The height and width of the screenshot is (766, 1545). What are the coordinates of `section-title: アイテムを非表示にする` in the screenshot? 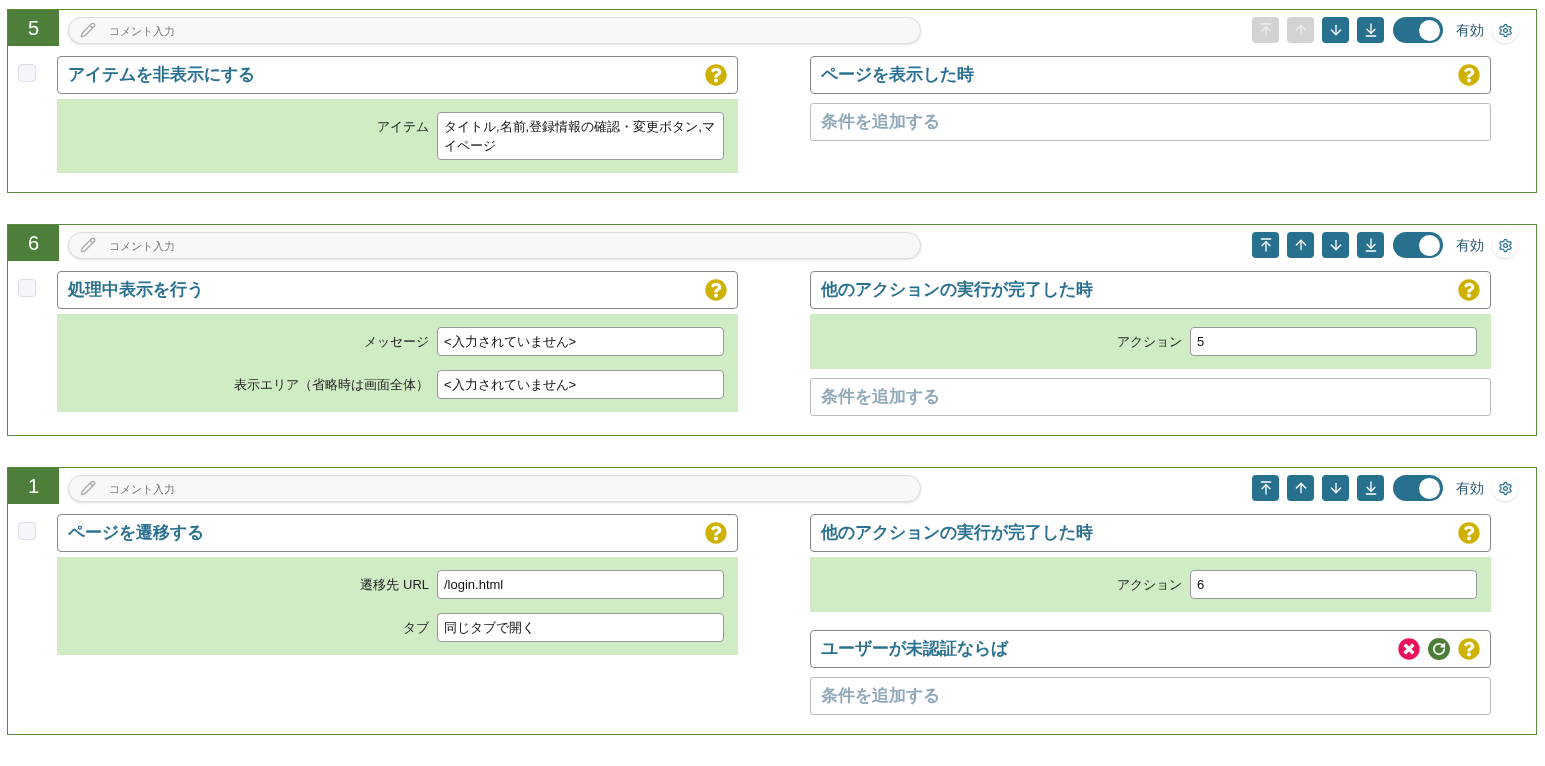 It's located at (162, 75).